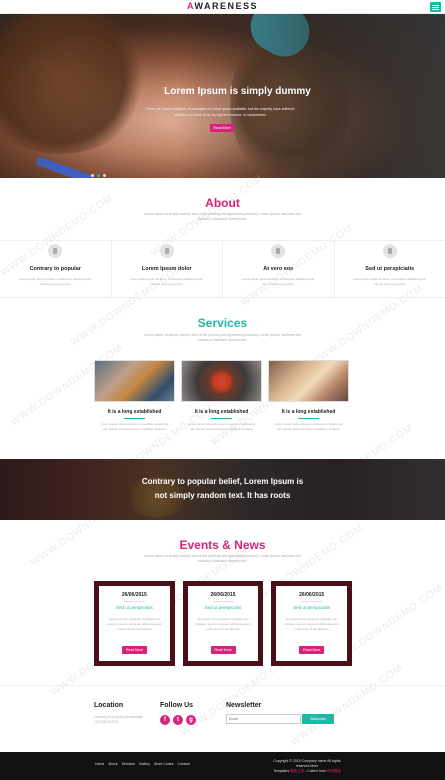 This screenshot has height=780, width=445. Describe the element at coordinates (315, 771) in the screenshot. I see `copyright-collect-label: - Collect from` at that location.